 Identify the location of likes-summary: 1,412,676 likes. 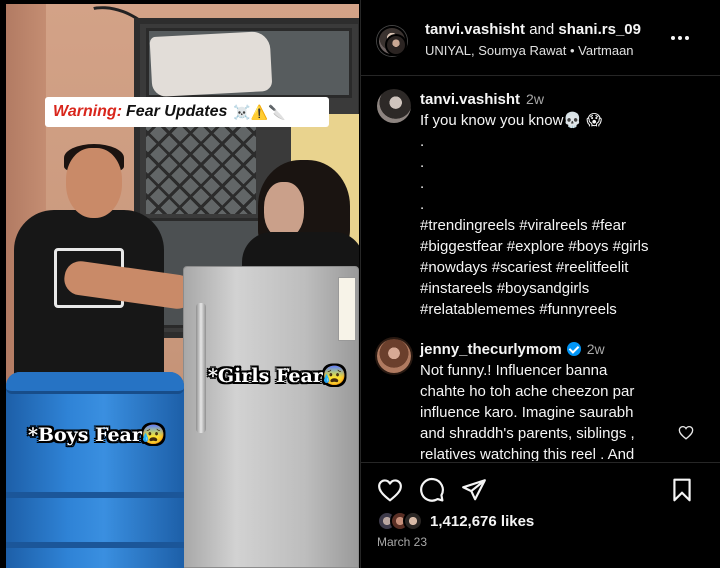
(455, 521).